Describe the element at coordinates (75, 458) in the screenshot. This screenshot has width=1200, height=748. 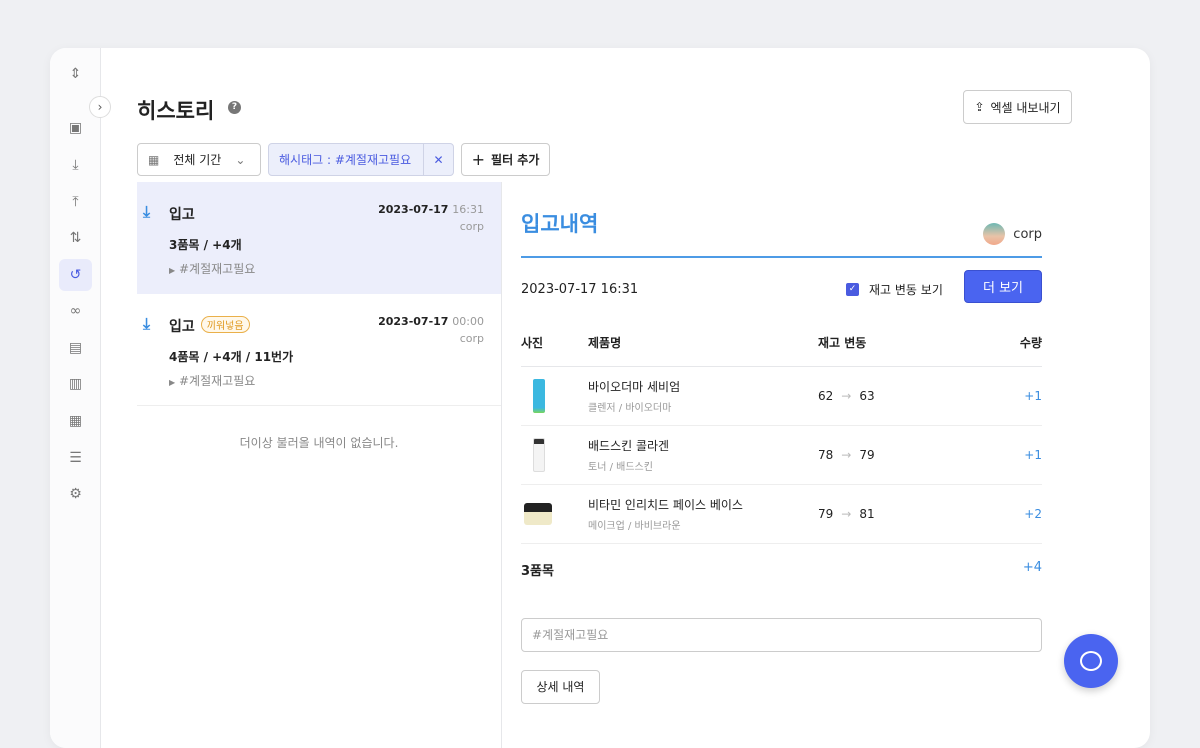
I see `list-icon: ☰` at that location.